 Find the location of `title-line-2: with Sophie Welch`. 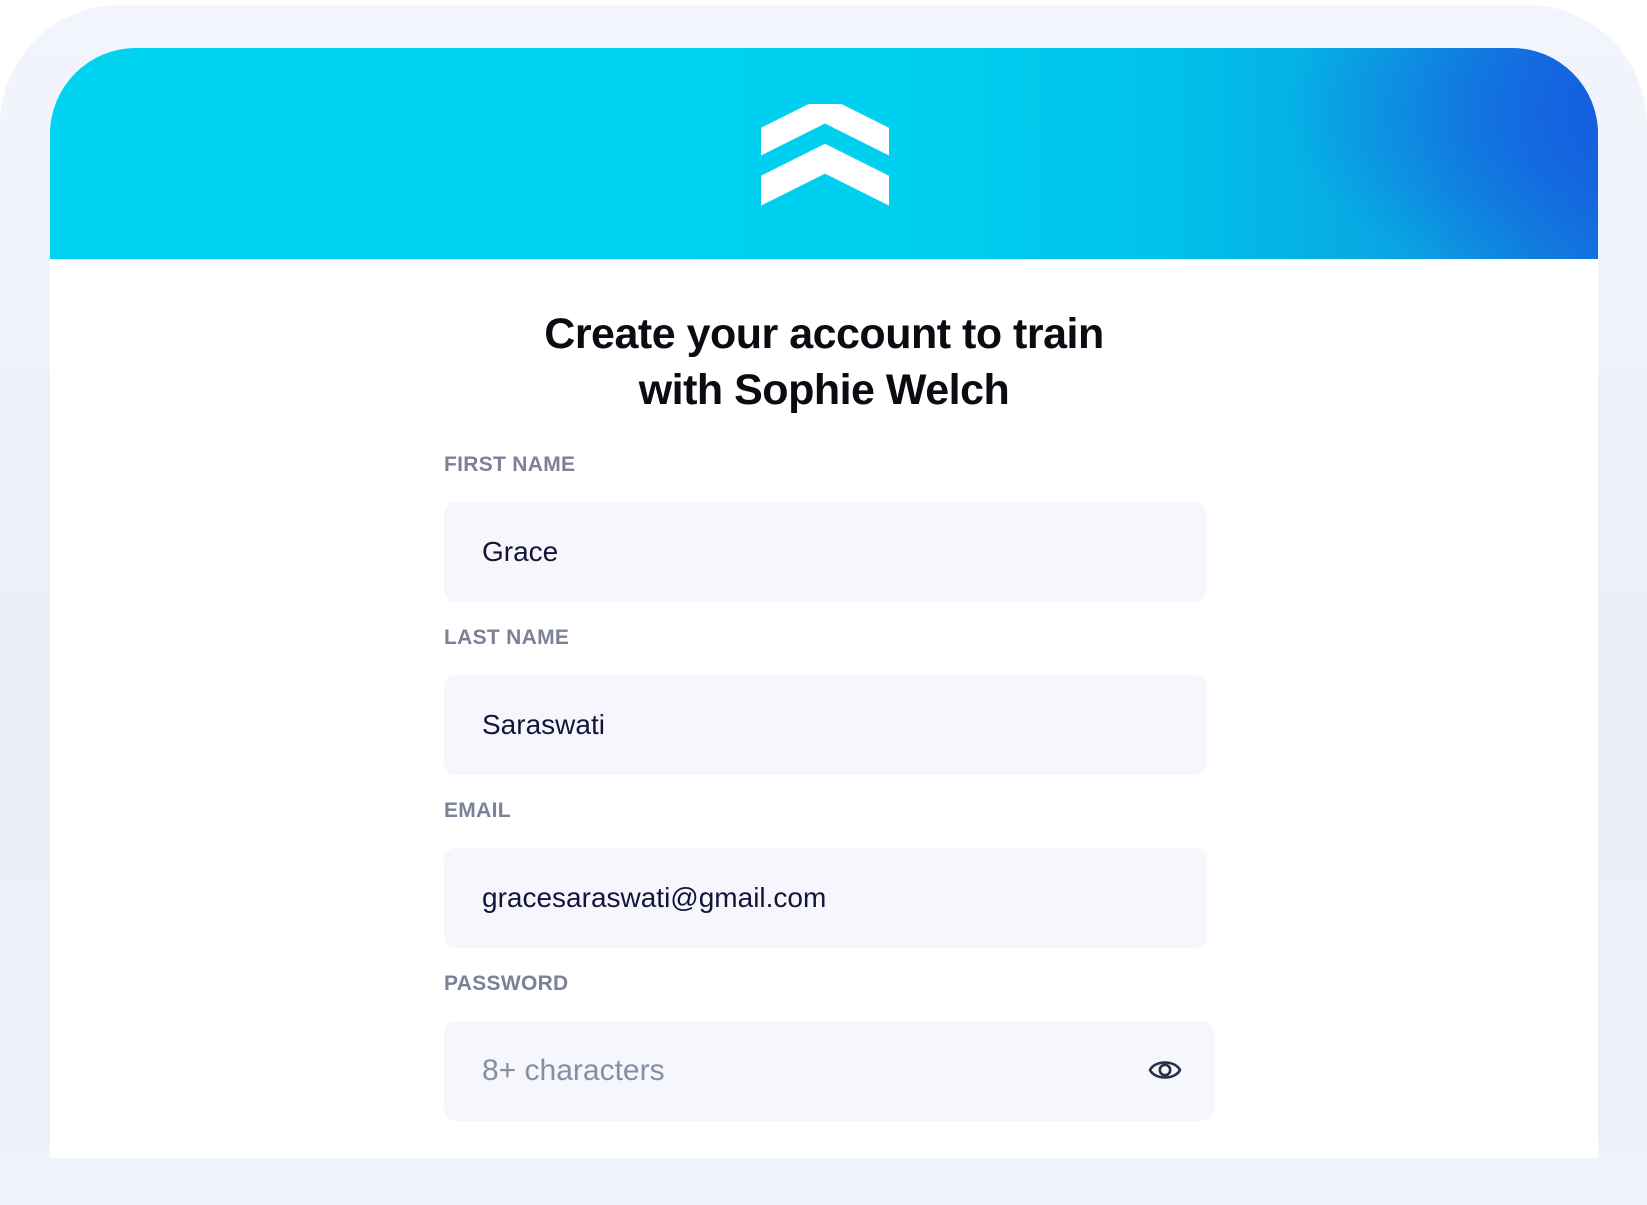

title-line-2: with Sophie Welch is located at coordinates (824, 390).